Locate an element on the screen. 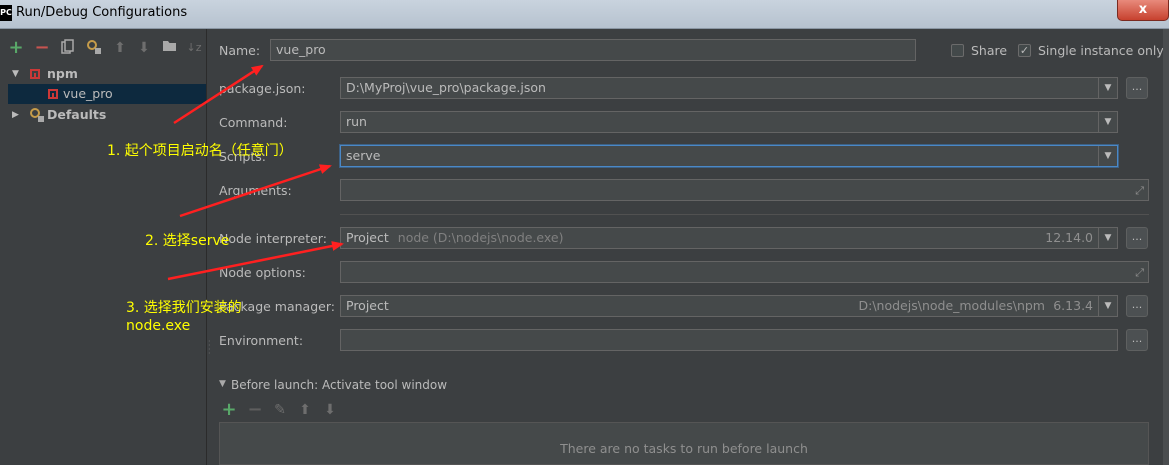 This screenshot has width=1169, height=465. window-edge is located at coordinates (1166, 247).